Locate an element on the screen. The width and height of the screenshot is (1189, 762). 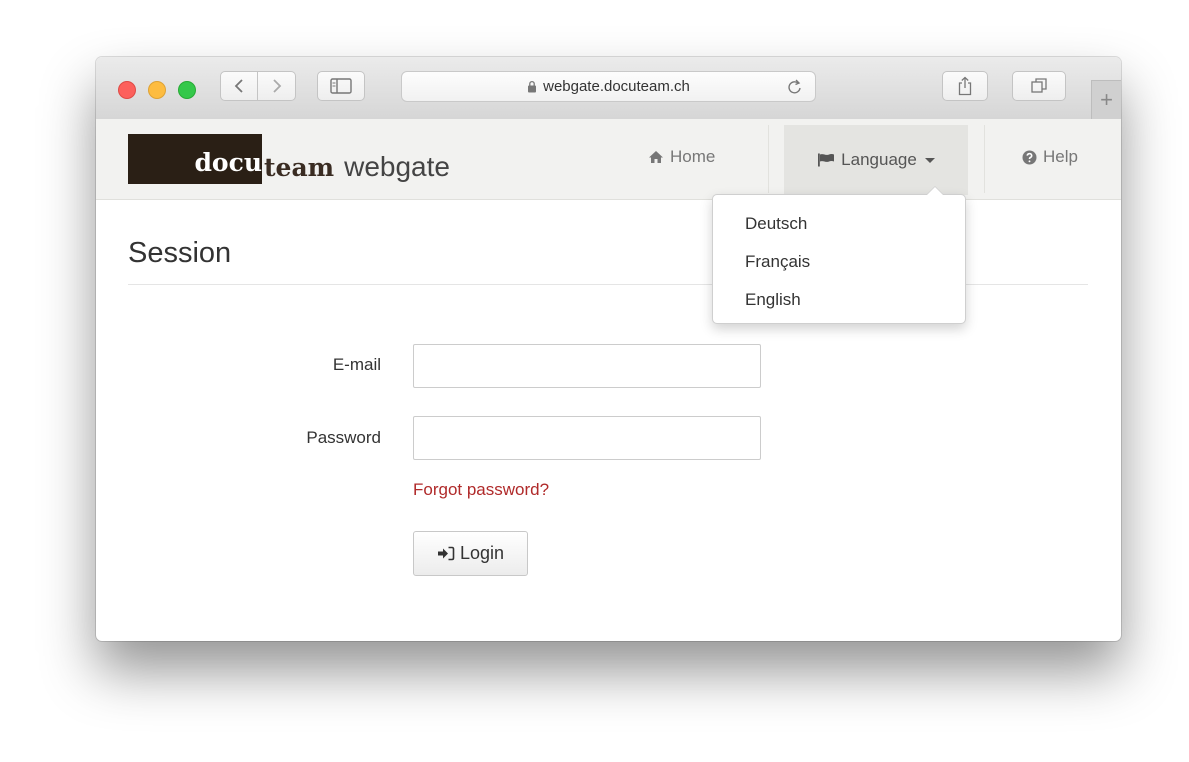
show-tabs-button is located at coordinates (1039, 86).